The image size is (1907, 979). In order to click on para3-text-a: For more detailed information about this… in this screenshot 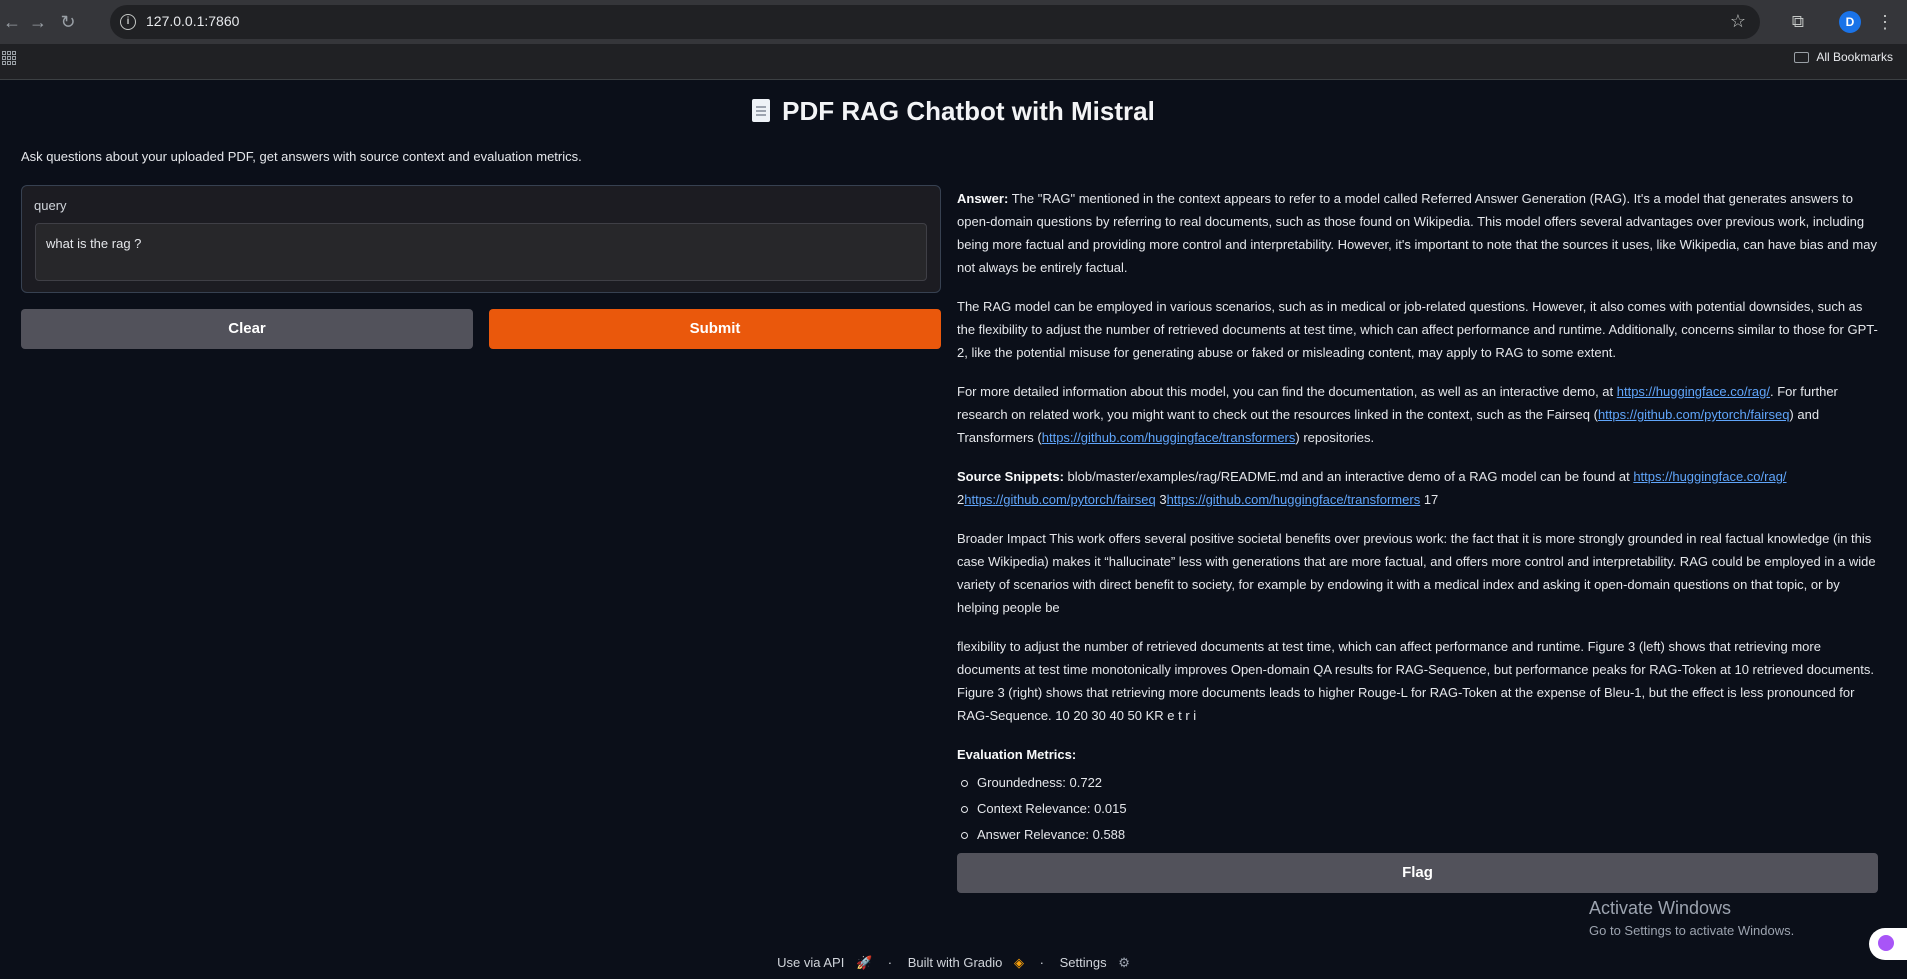, I will do `click(1287, 391)`.